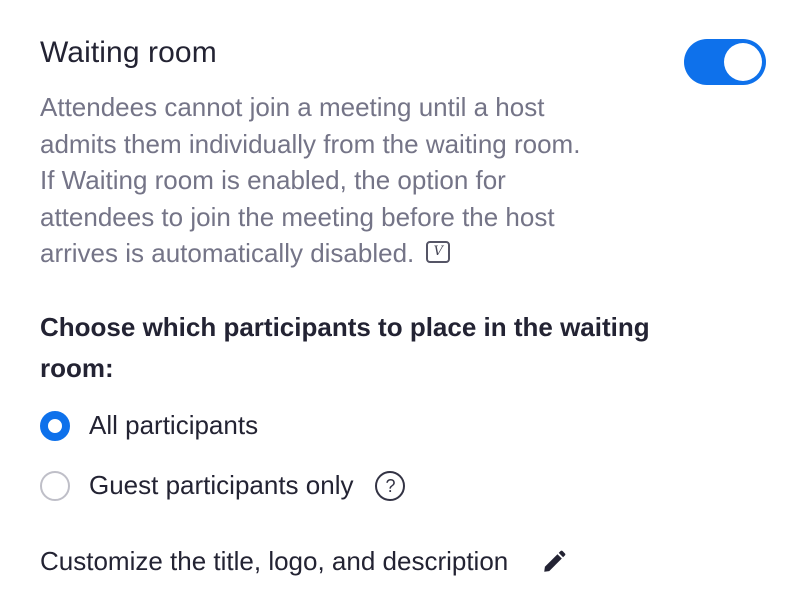  Describe the element at coordinates (55, 485) in the screenshot. I see `radio-button-unchecked` at that location.